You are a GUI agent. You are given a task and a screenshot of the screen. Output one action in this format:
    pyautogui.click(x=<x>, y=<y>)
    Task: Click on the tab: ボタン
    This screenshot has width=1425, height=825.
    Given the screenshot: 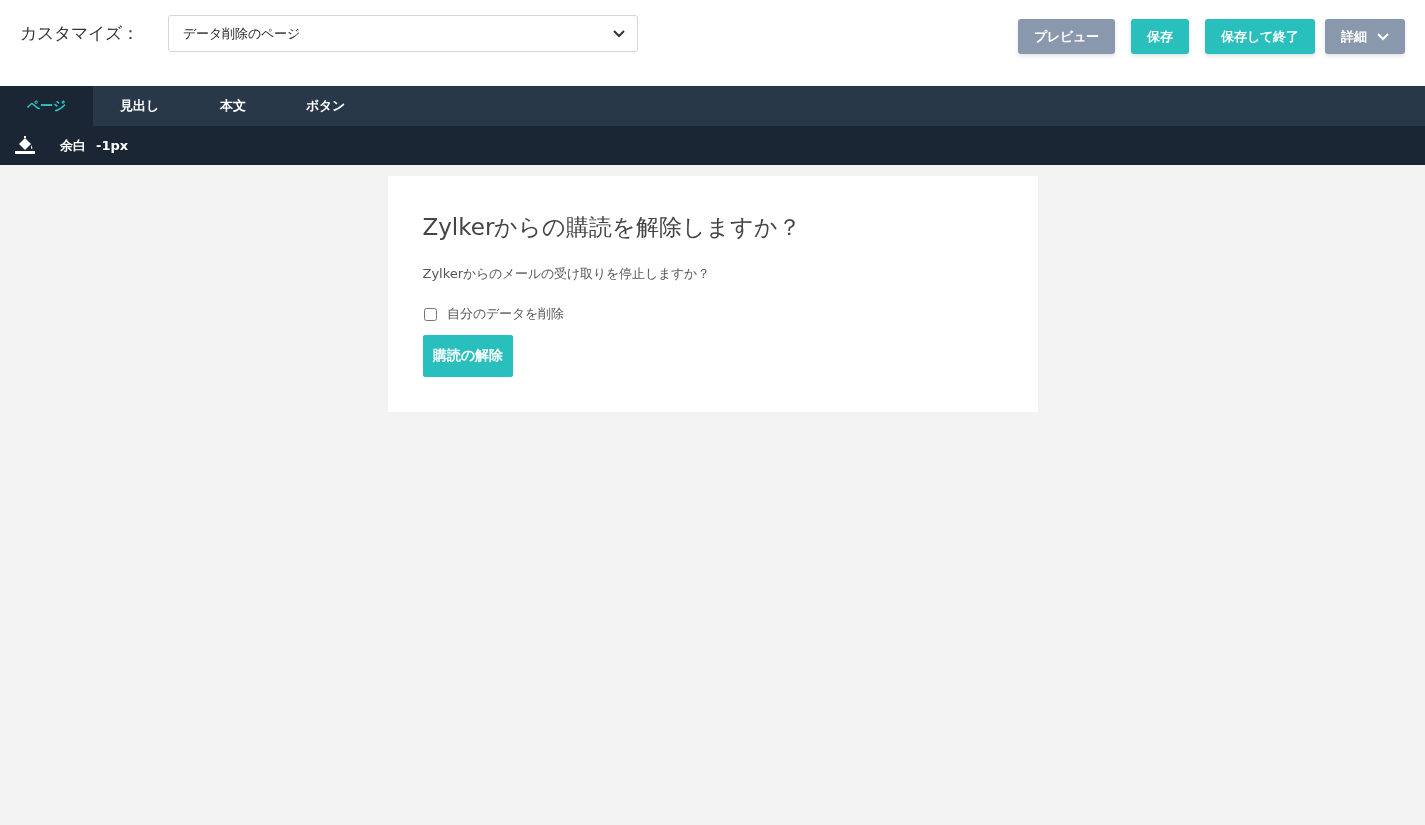 What is the action you would take?
    pyautogui.click(x=325, y=106)
    